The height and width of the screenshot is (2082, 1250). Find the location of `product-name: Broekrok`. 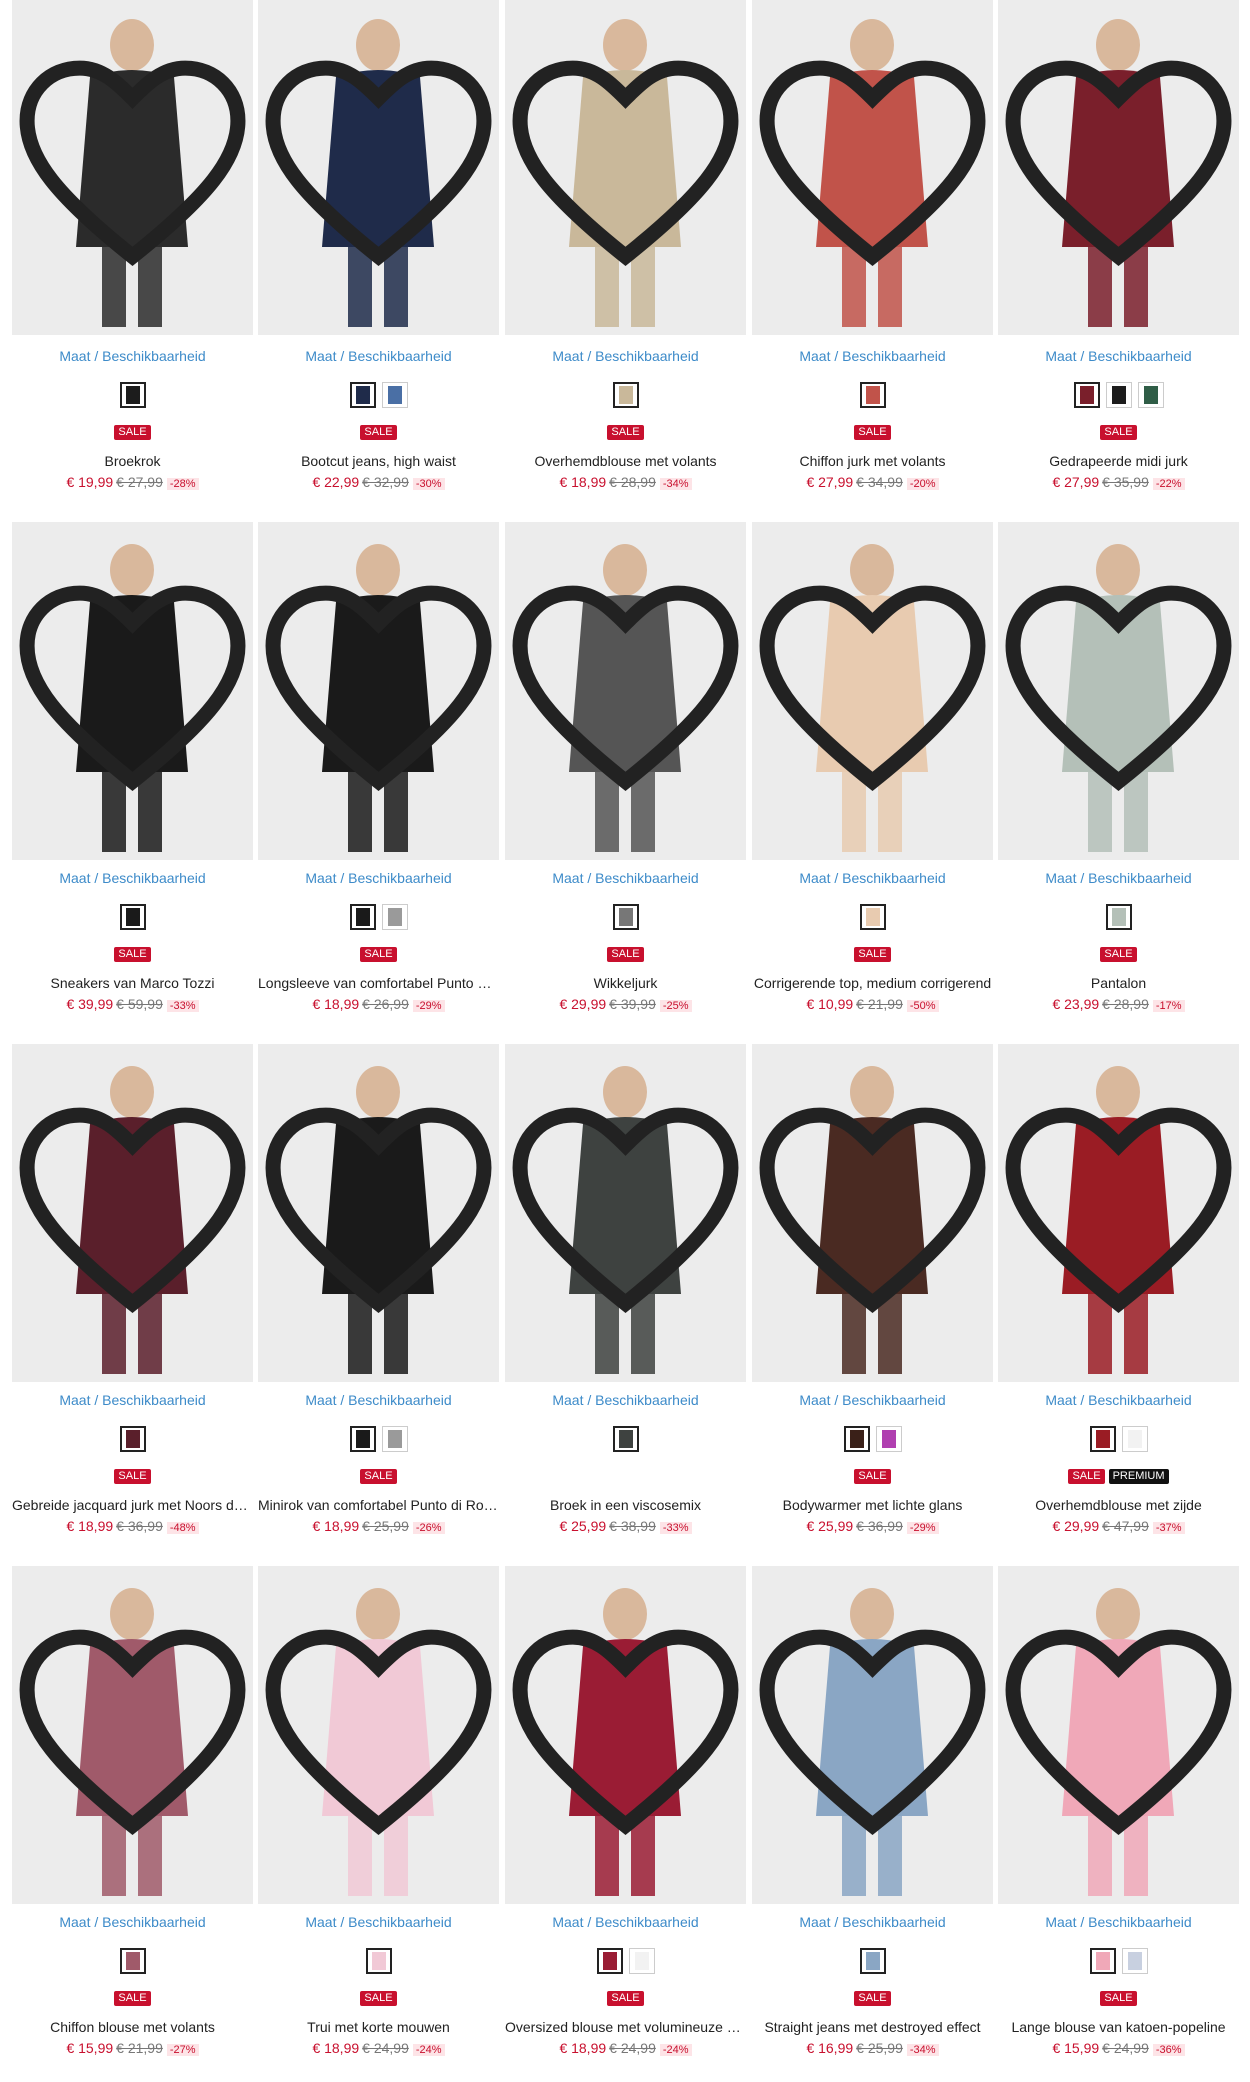

product-name: Broekrok is located at coordinates (132, 461).